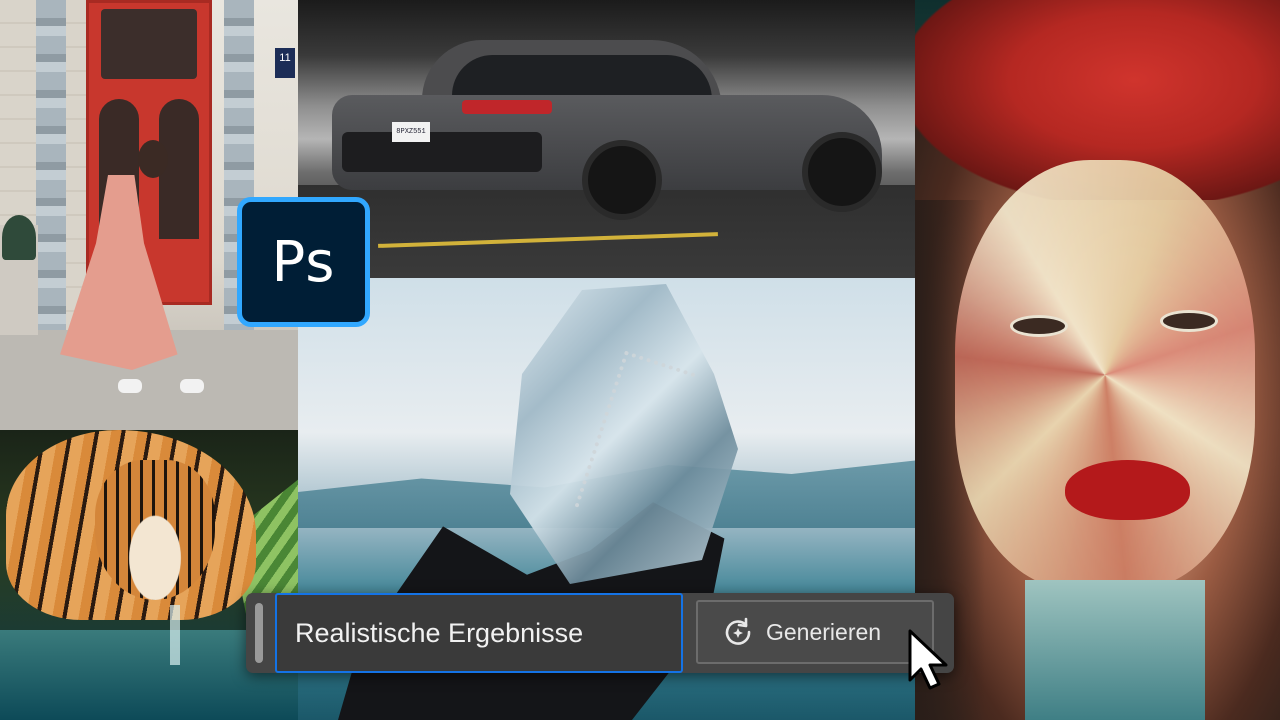  I want to click on arrow-cursor-icon, so click(928, 659).